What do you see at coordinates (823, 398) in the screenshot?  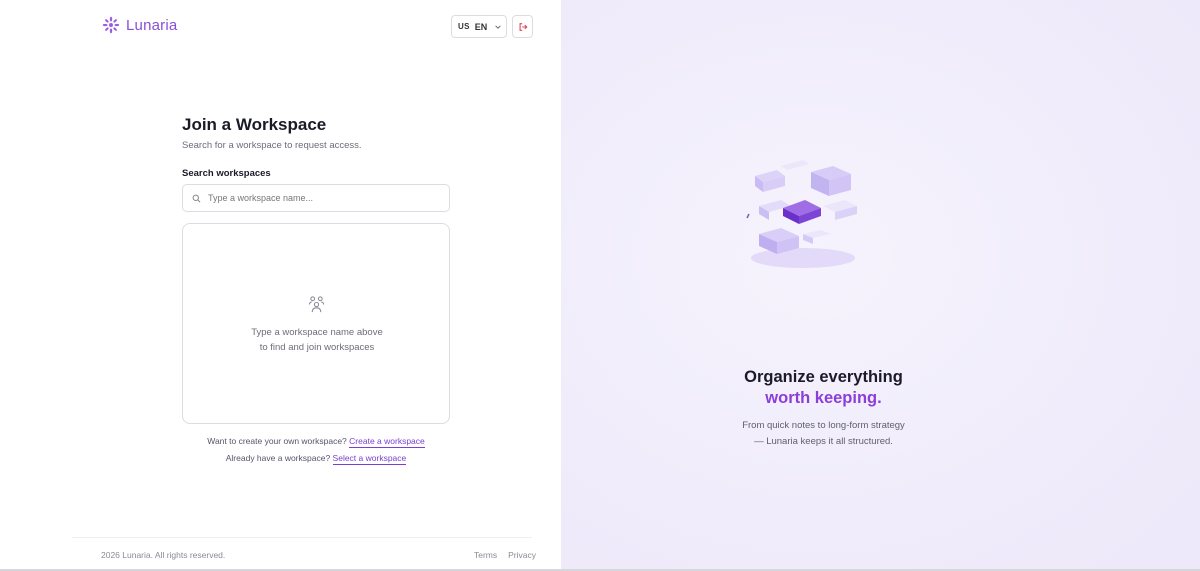 I see `hero-heading-line-2: worth keeping.` at bounding box center [823, 398].